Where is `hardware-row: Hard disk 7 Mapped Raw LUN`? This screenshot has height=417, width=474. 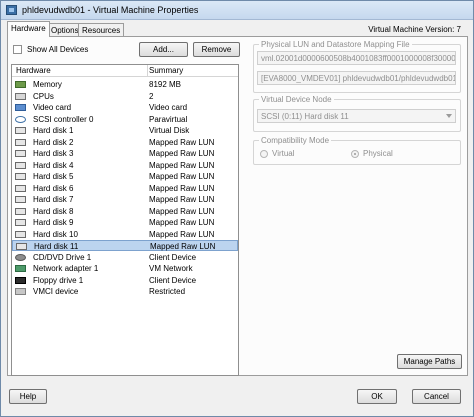
hardware-row: Hard disk 7 Mapped Raw LUN is located at coordinates (125, 199).